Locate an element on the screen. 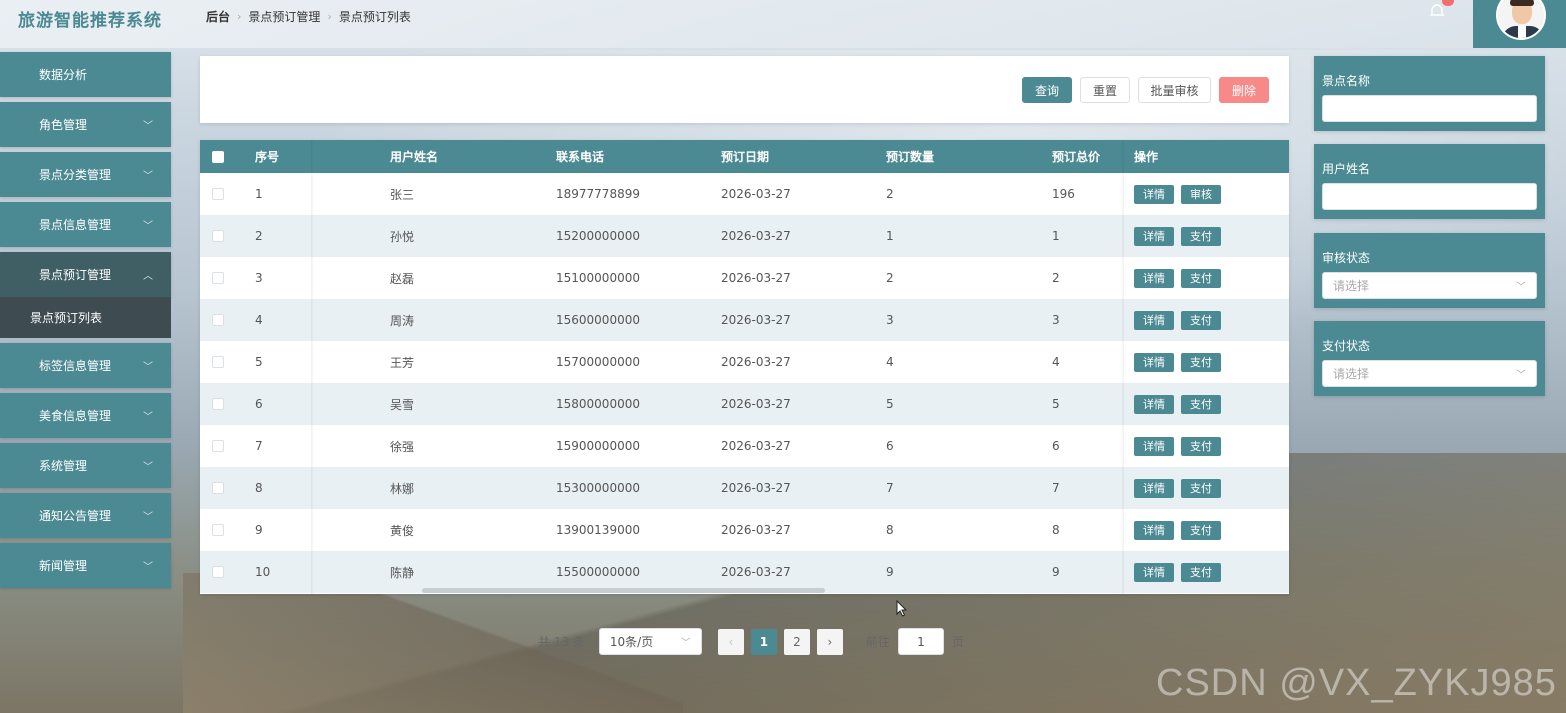  cell-phone: 15700000000 is located at coordinates (598, 362).